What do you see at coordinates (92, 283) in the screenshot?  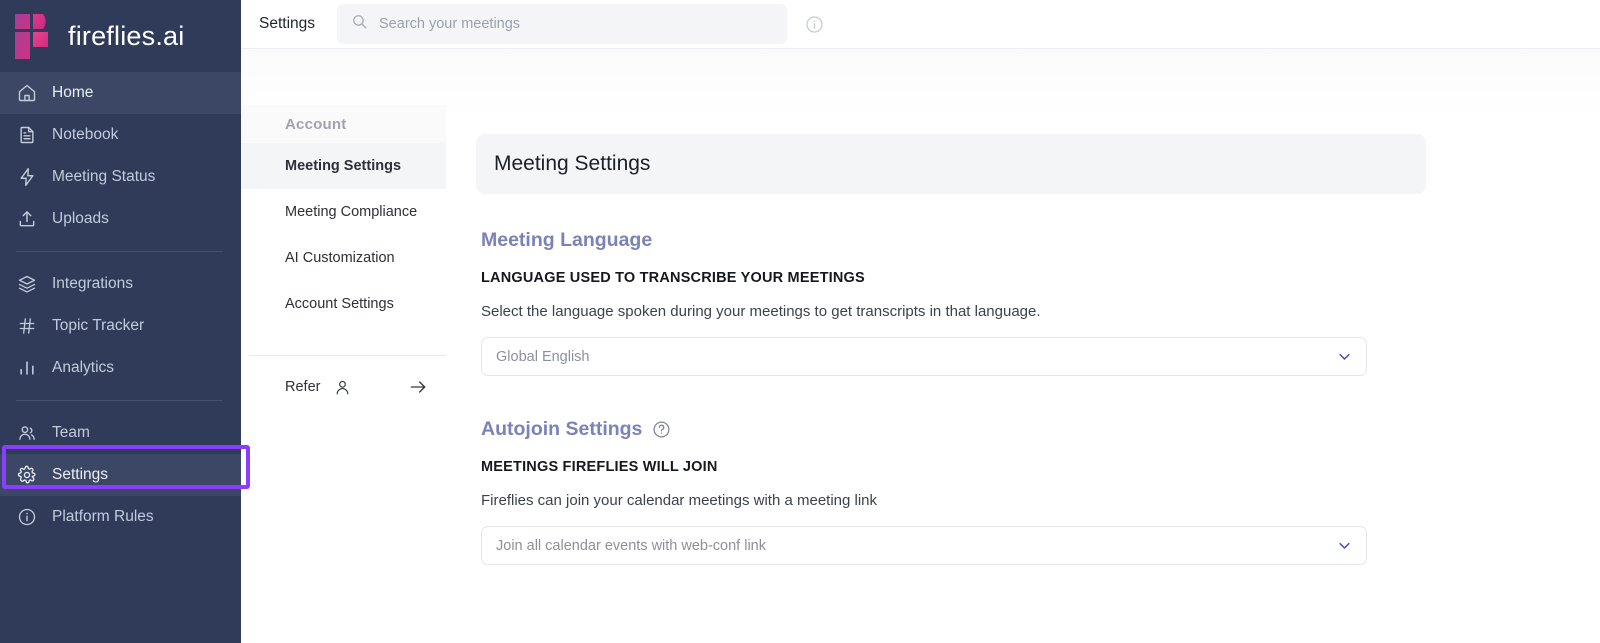 I see `sidebar-item-label: Integrations` at bounding box center [92, 283].